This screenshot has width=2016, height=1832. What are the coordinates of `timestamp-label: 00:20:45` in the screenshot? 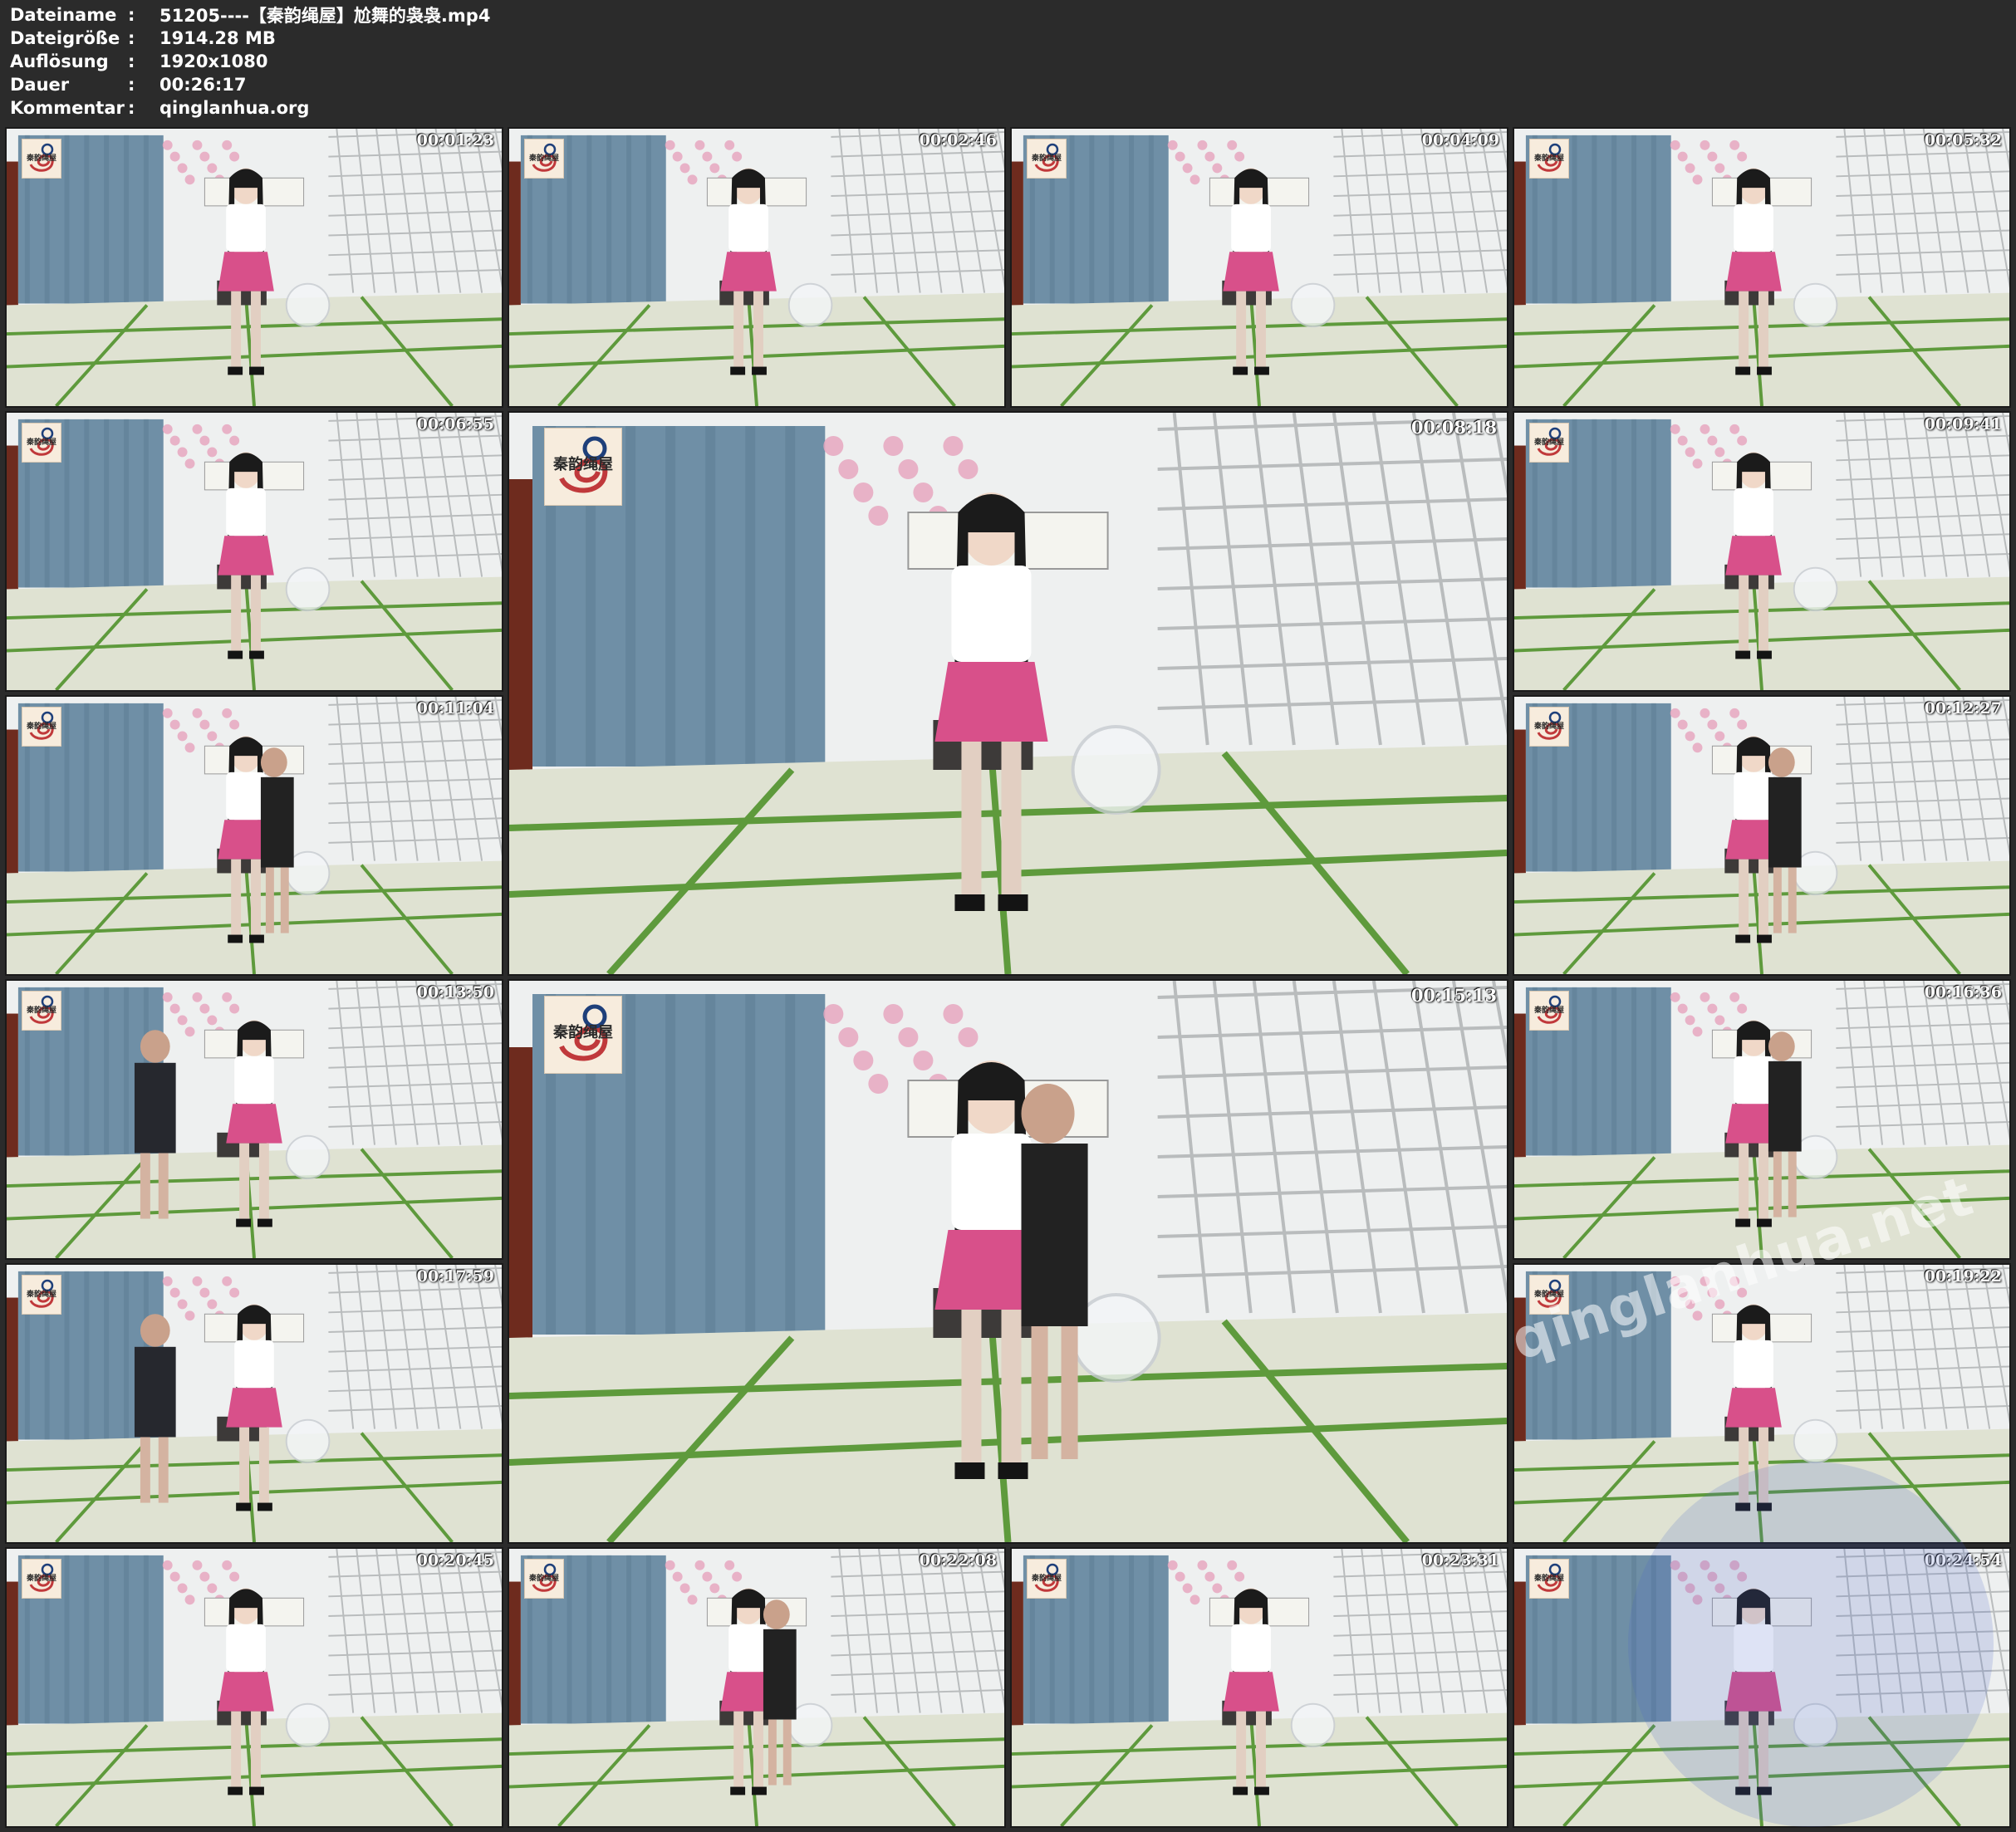 It's located at (455, 1560).